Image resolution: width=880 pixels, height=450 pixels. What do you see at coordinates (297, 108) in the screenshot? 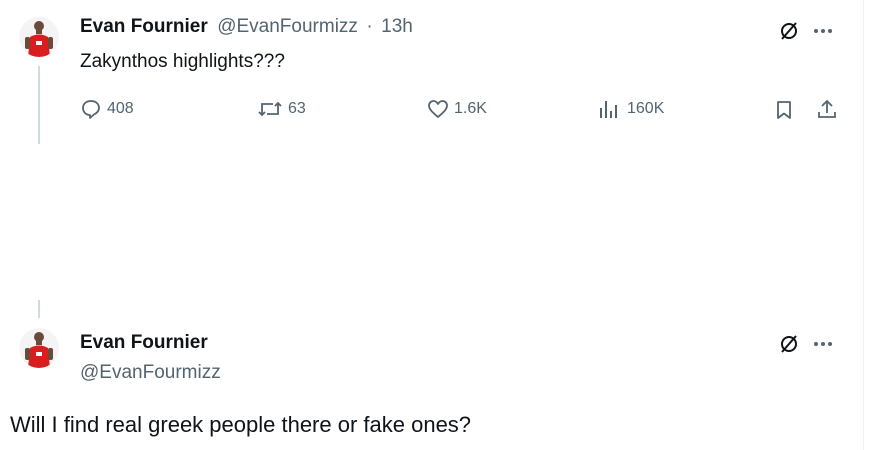
I see `repost-count: 63` at bounding box center [297, 108].